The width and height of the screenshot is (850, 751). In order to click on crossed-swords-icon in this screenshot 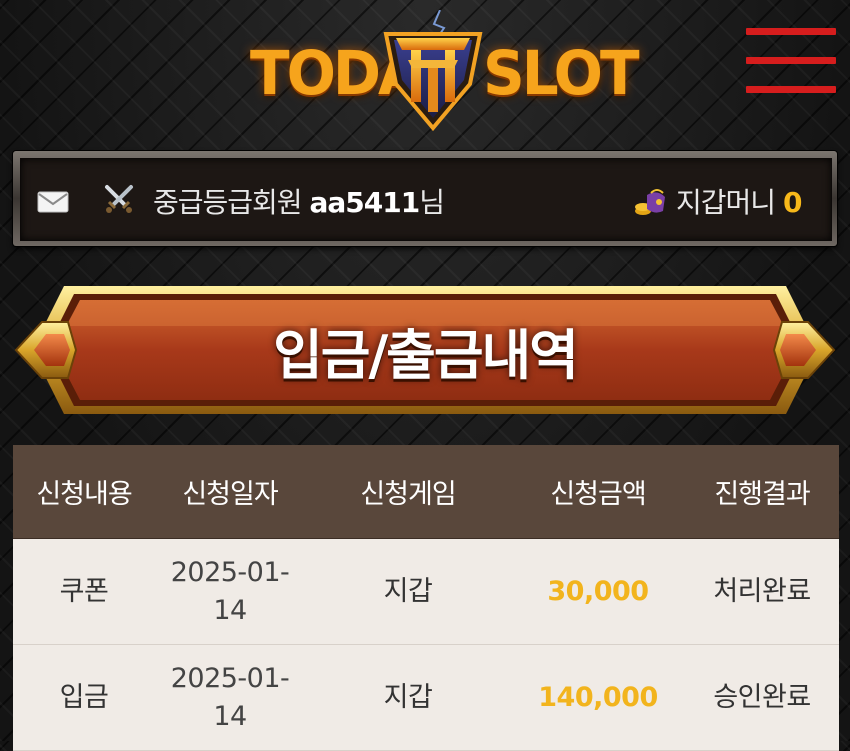, I will do `click(119, 199)`.